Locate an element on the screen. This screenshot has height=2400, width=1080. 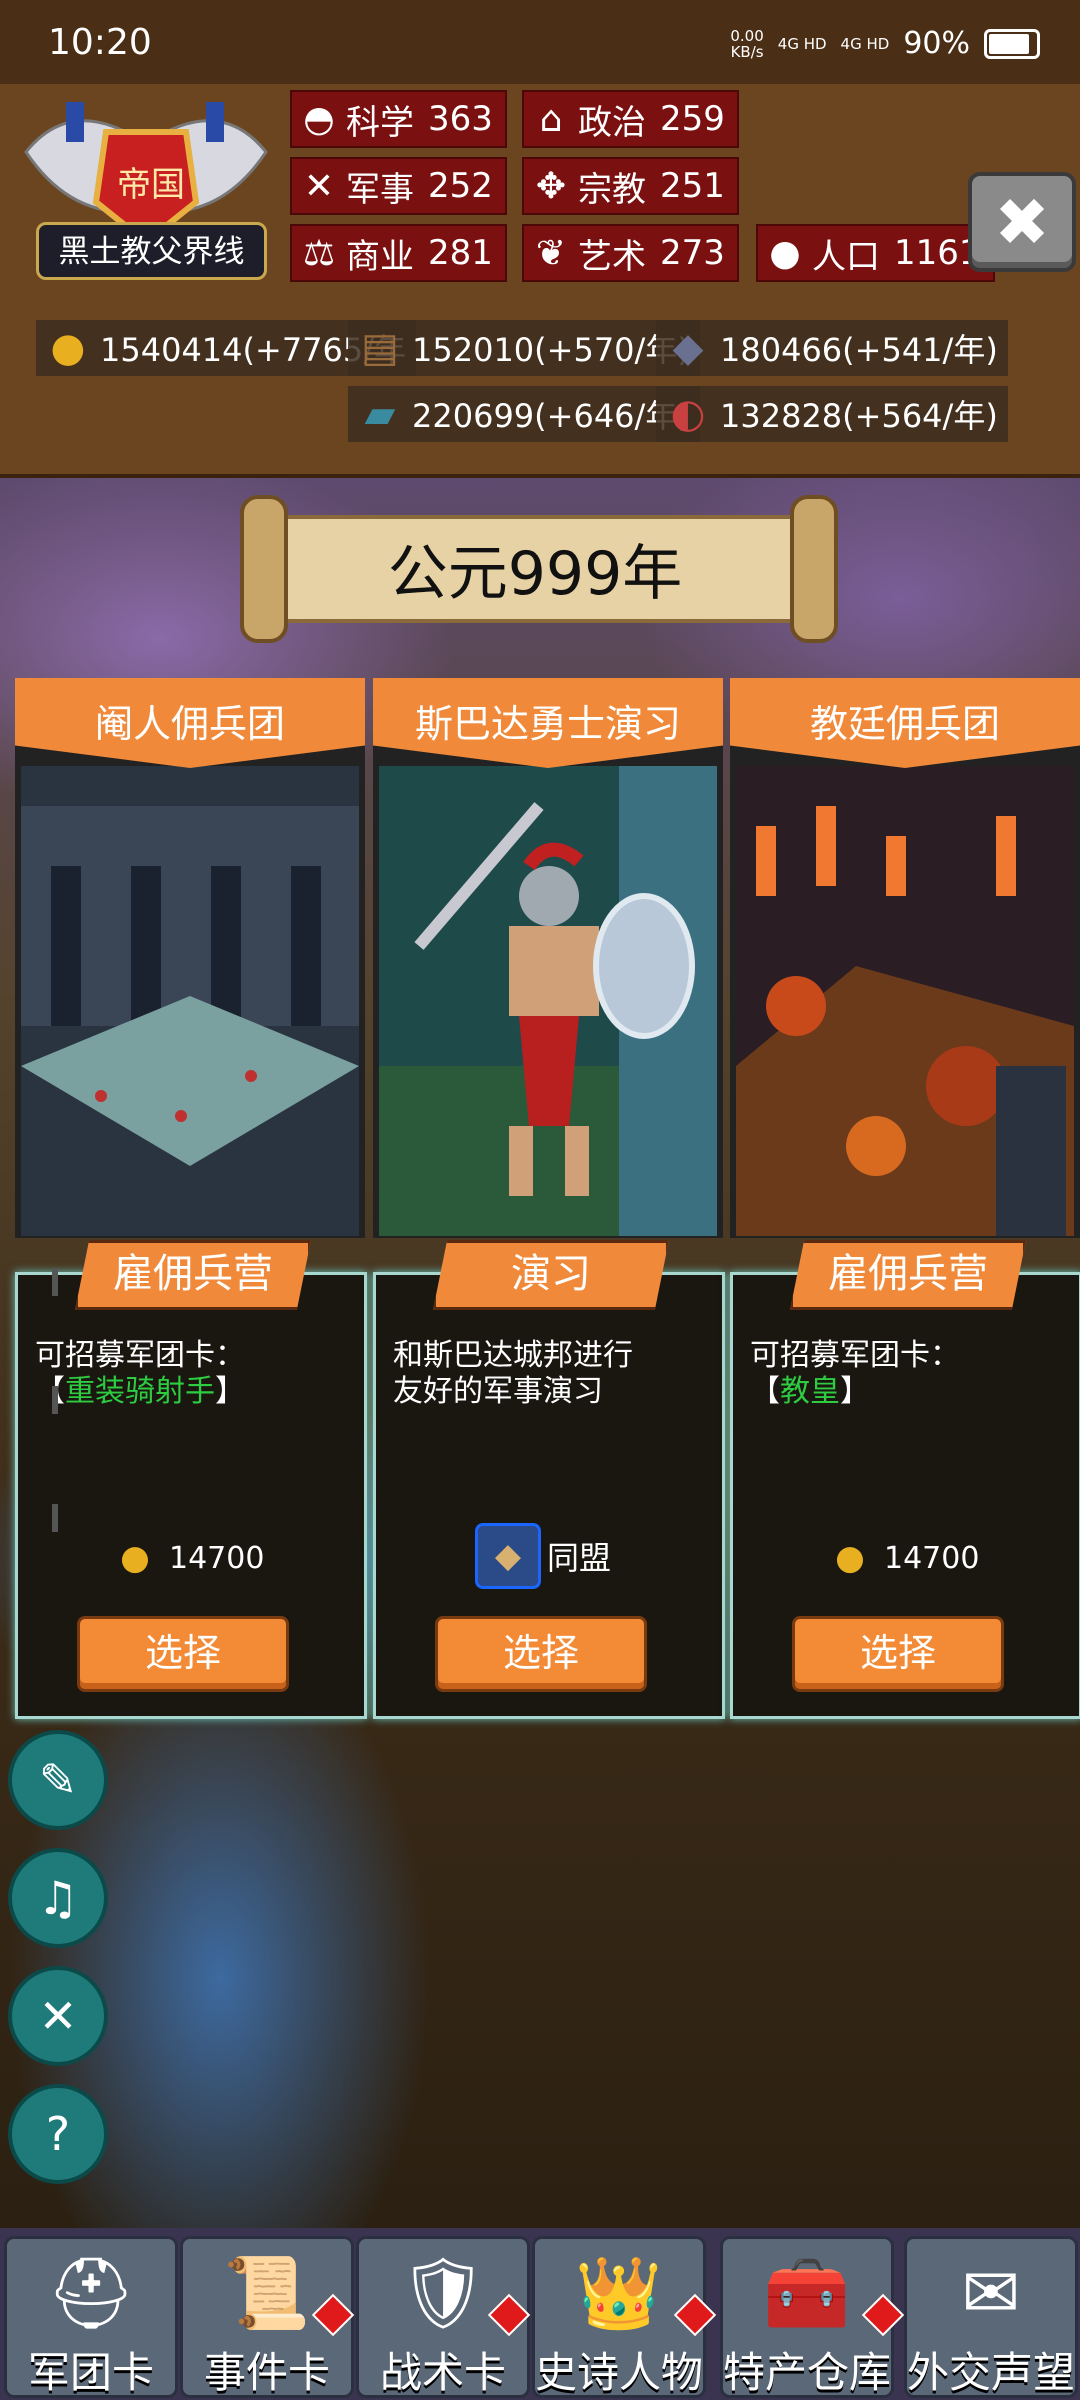
military-icon: ✕ is located at coordinates (319, 186).